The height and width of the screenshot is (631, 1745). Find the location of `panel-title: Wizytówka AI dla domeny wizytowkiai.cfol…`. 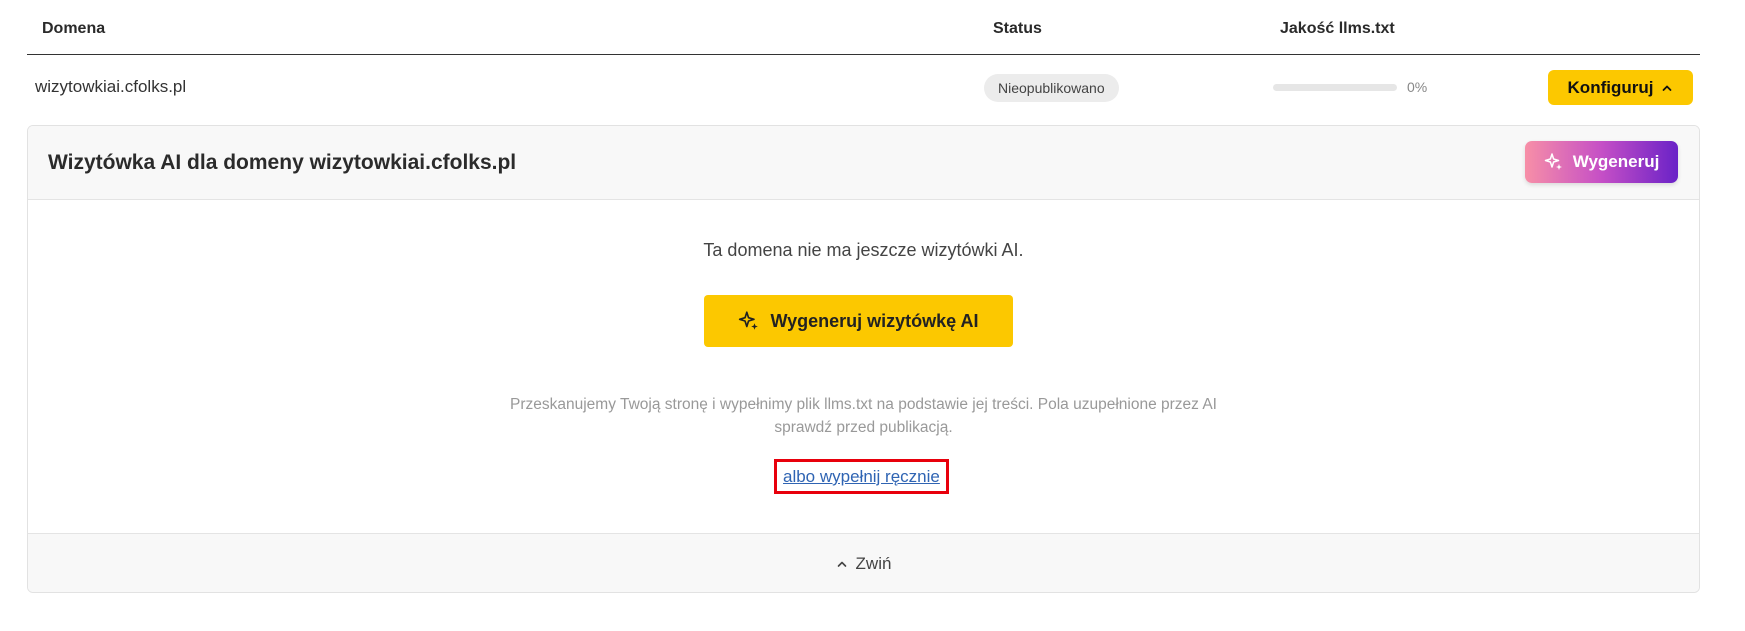

panel-title: Wizytówka AI dla domeny wizytowkiai.cfol… is located at coordinates (282, 162).